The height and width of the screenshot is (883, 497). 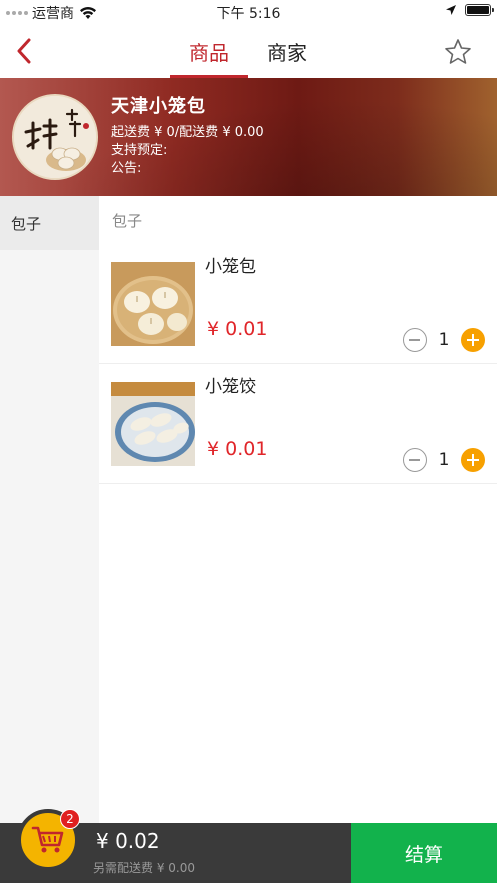 I want to click on shop-name: 天津小笼包, so click(x=158, y=106).